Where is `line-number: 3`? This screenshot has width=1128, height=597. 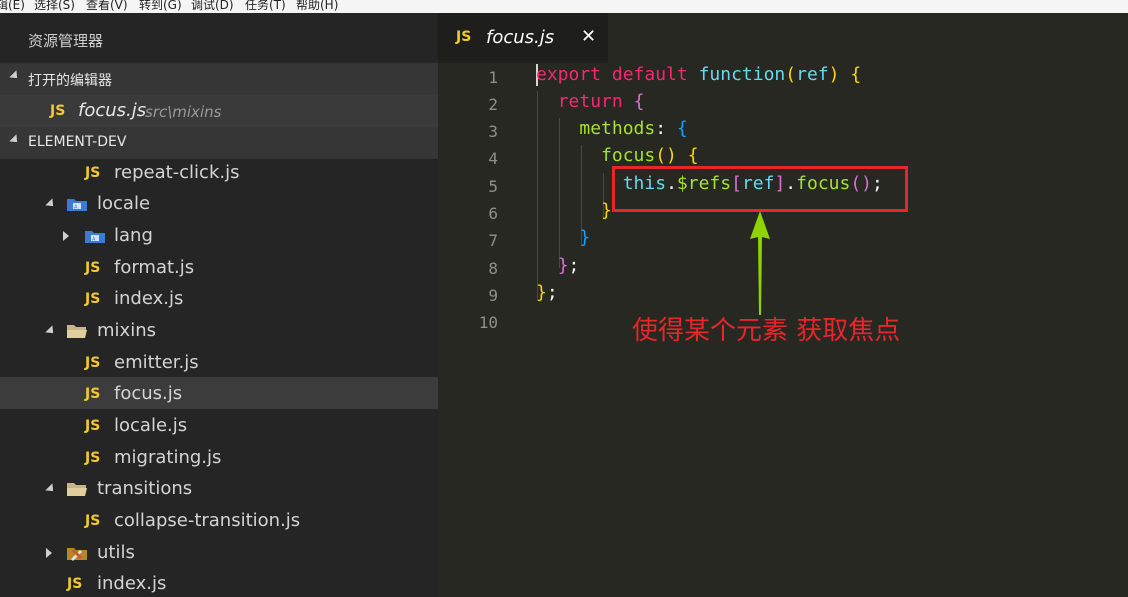 line-number: 3 is located at coordinates (493, 131).